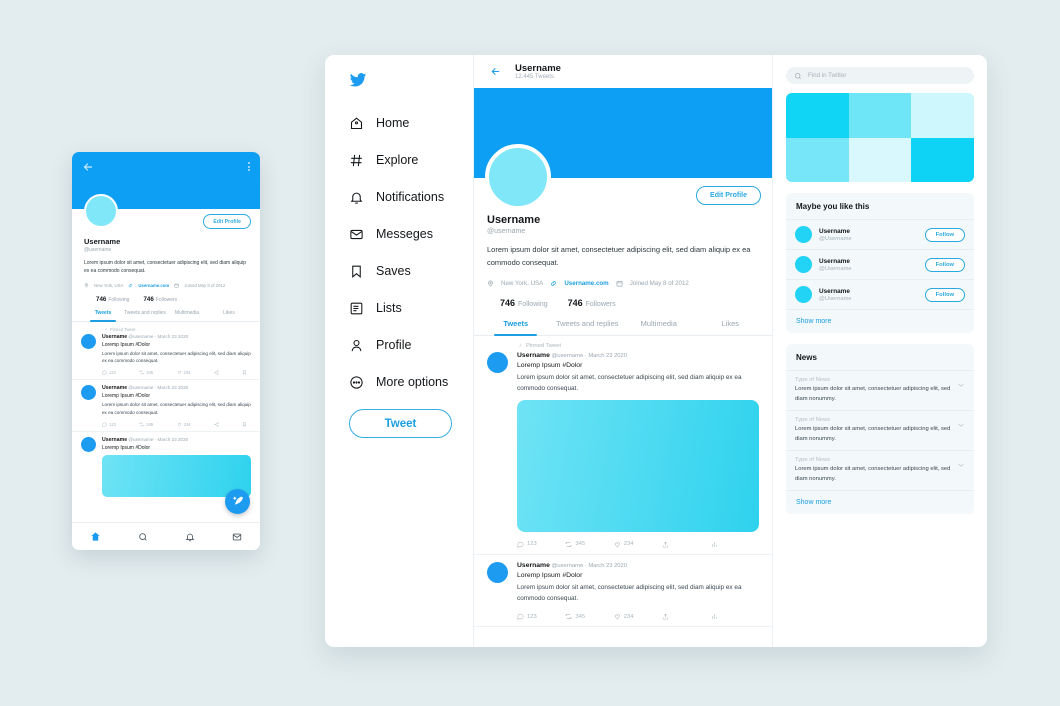  Describe the element at coordinates (411, 197) in the screenshot. I see `sidebar-item-notifications: Notifications` at that location.